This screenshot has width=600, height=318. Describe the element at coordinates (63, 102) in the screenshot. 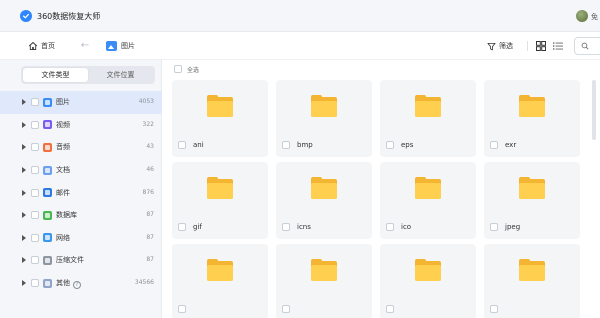

I see `category-label: 图片` at that location.